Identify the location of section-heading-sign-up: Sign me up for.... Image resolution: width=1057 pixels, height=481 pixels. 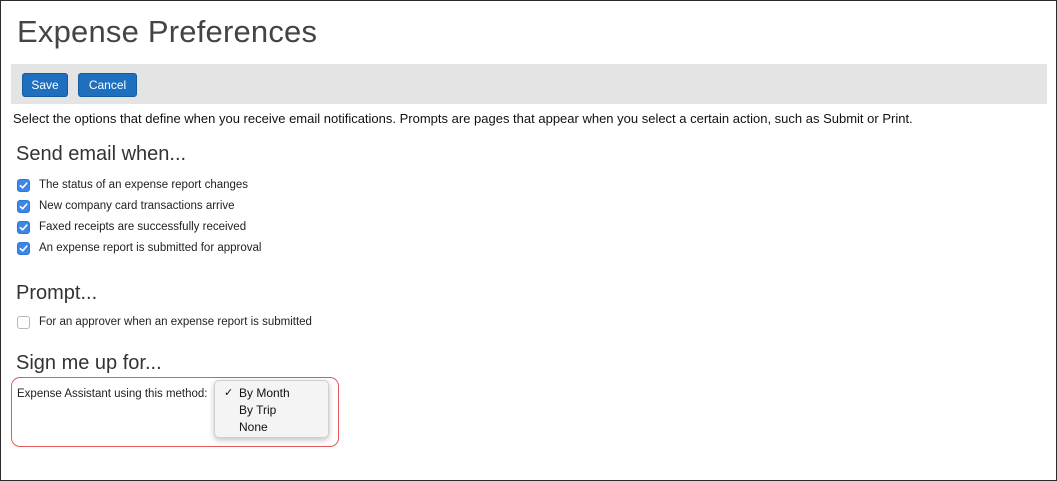
(89, 363).